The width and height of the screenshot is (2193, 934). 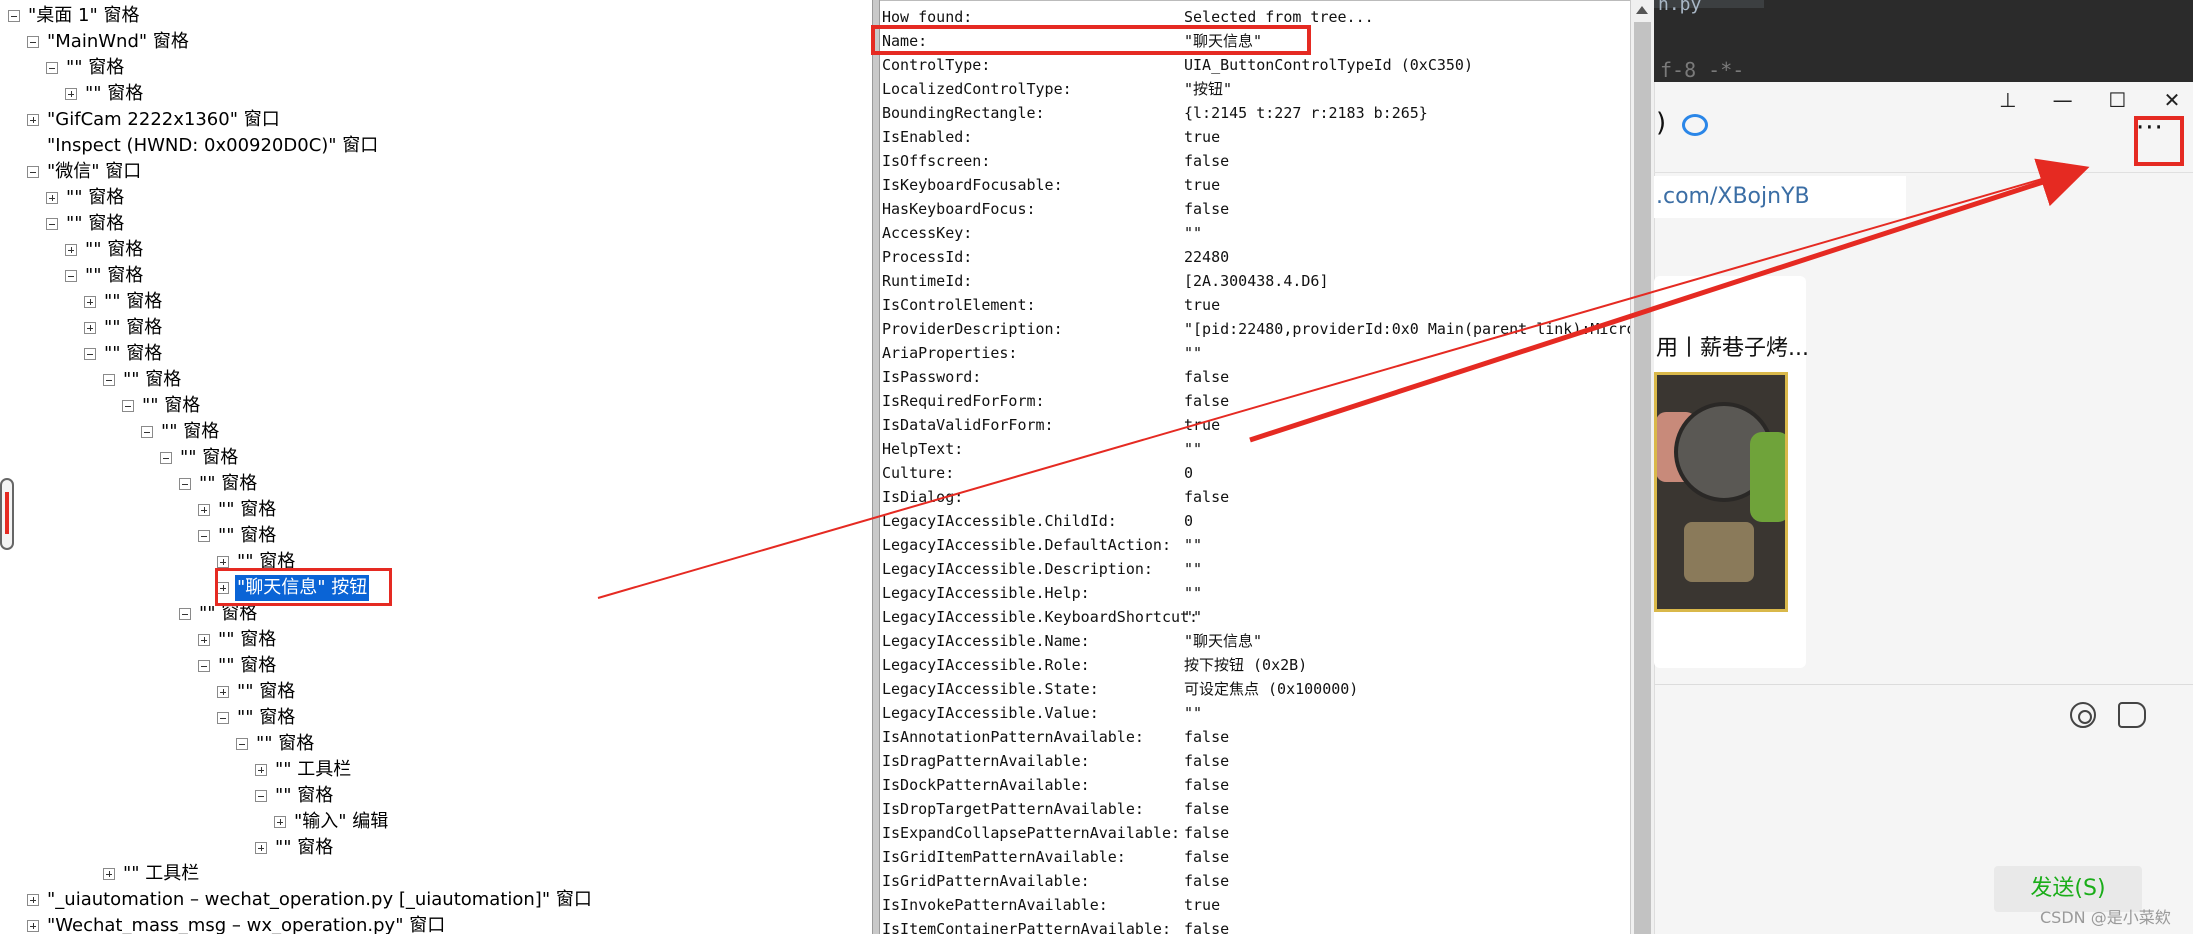 What do you see at coordinates (1255, 281) in the screenshot?
I see `property-row: RuntimeId: [2A.300438.4.D6]` at bounding box center [1255, 281].